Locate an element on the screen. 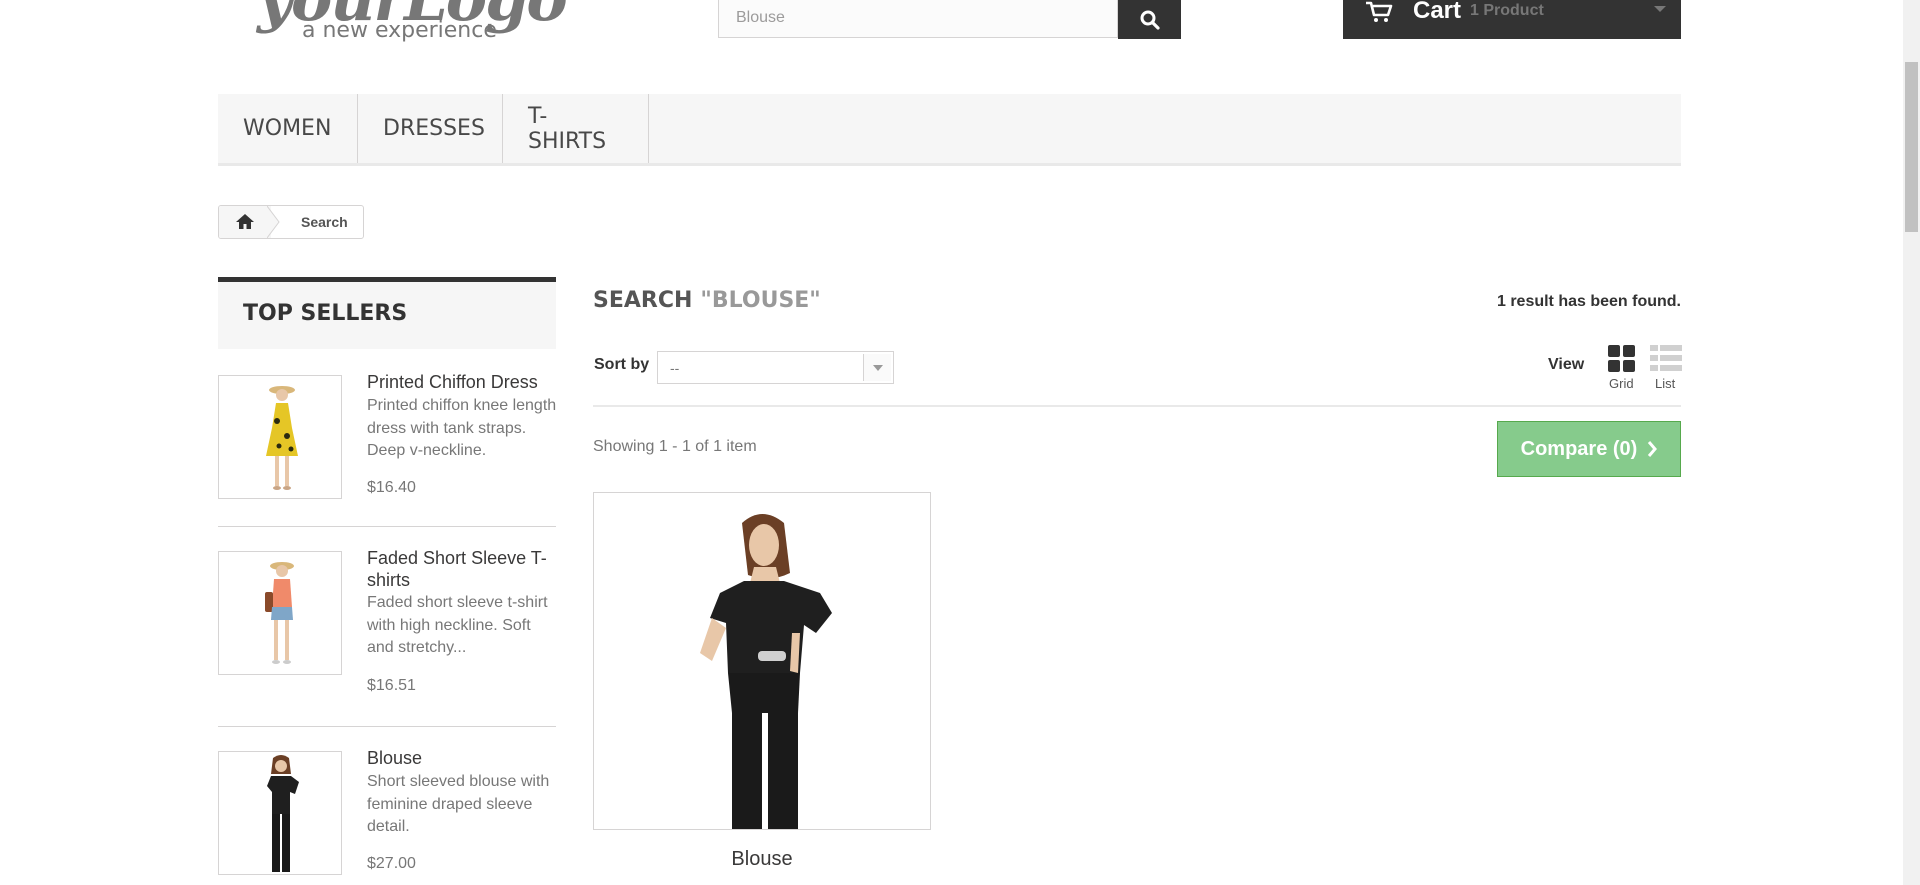 This screenshot has height=885, width=1920. results-count: 1 result has been found. is located at coordinates (1588, 301).